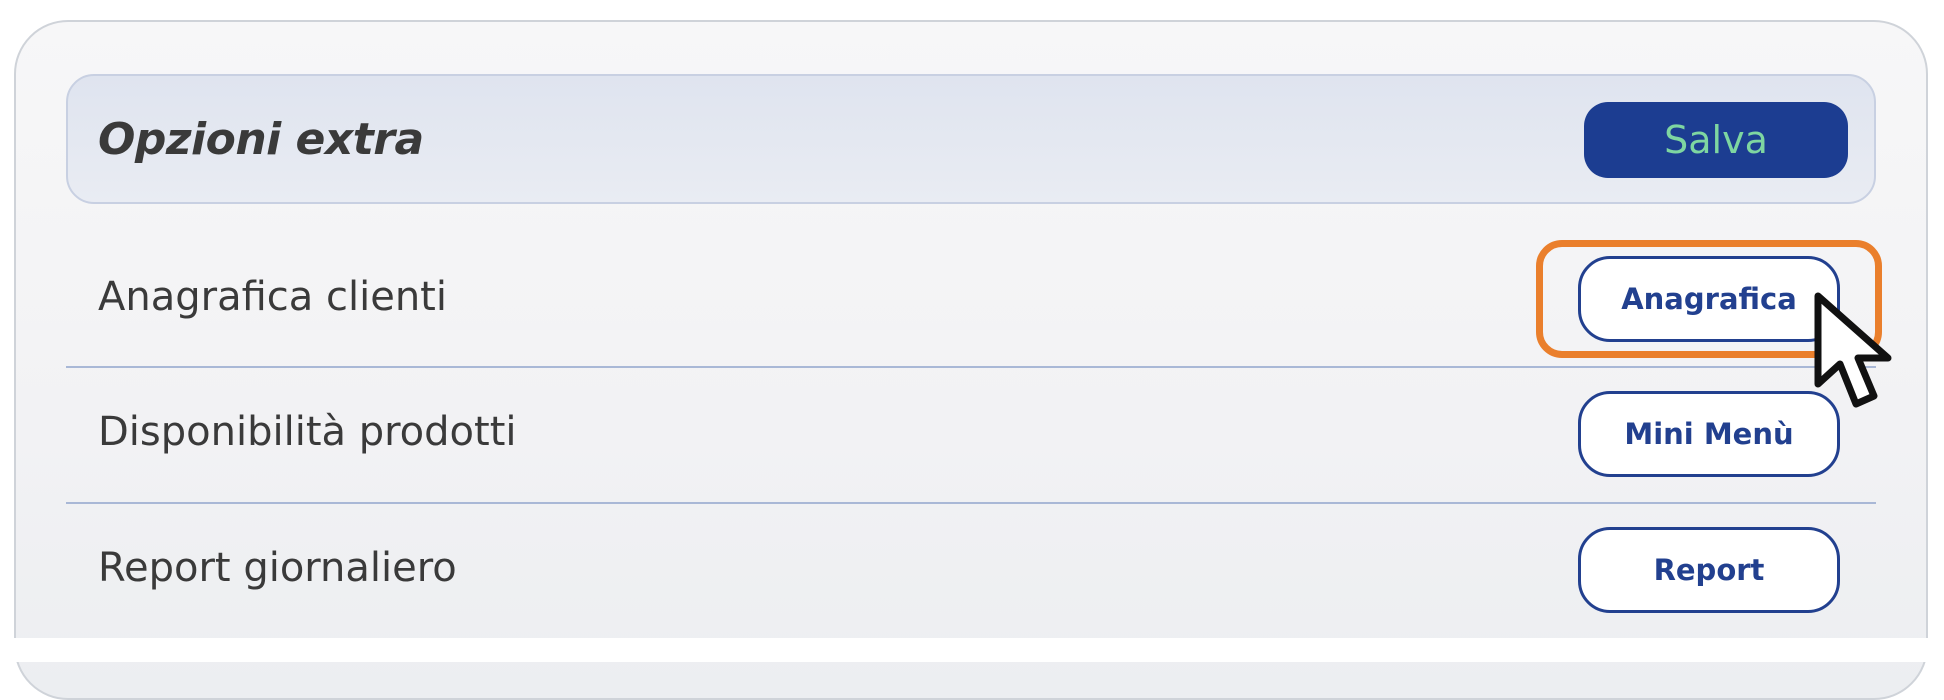 The image size is (1944, 700). Describe the element at coordinates (1716, 140) in the screenshot. I see `save-button: Salva` at that location.